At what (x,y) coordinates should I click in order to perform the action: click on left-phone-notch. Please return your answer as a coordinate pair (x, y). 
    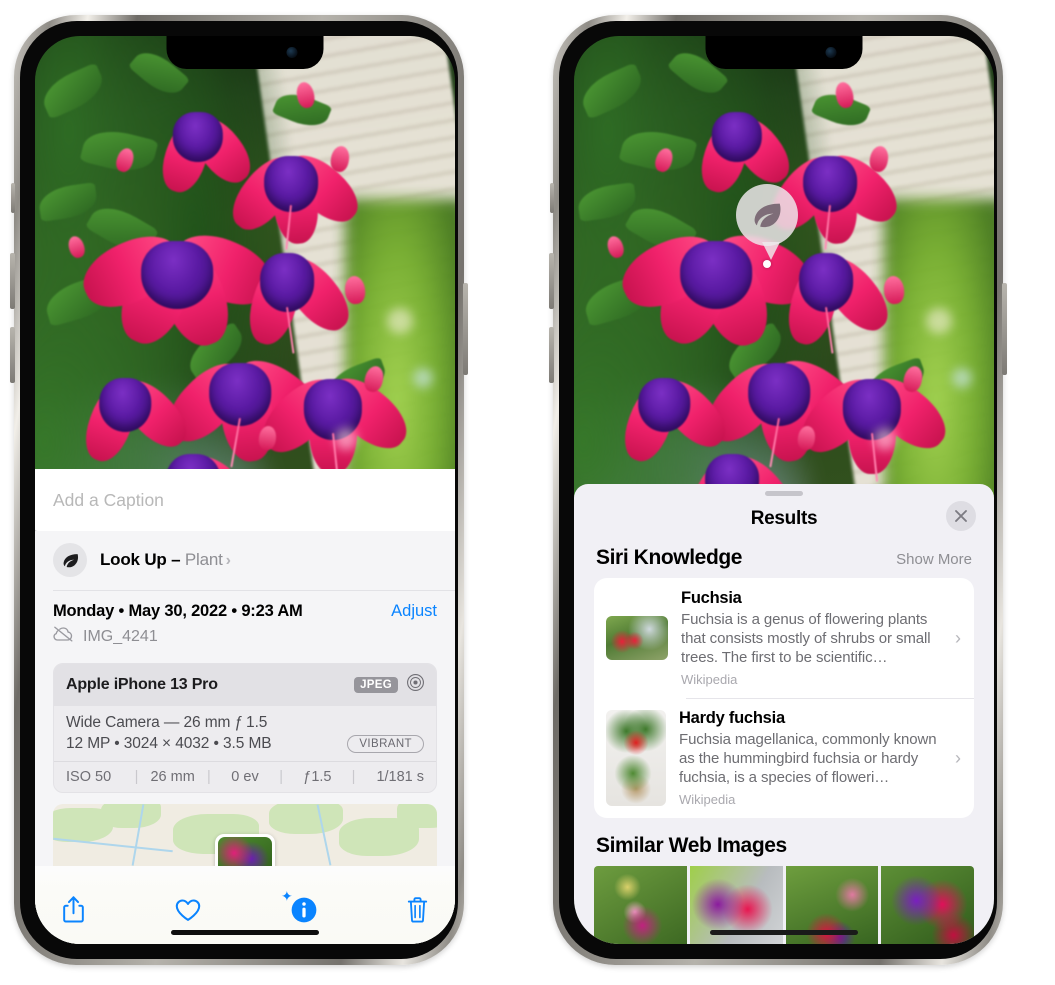
    Looking at the image, I should click on (245, 52).